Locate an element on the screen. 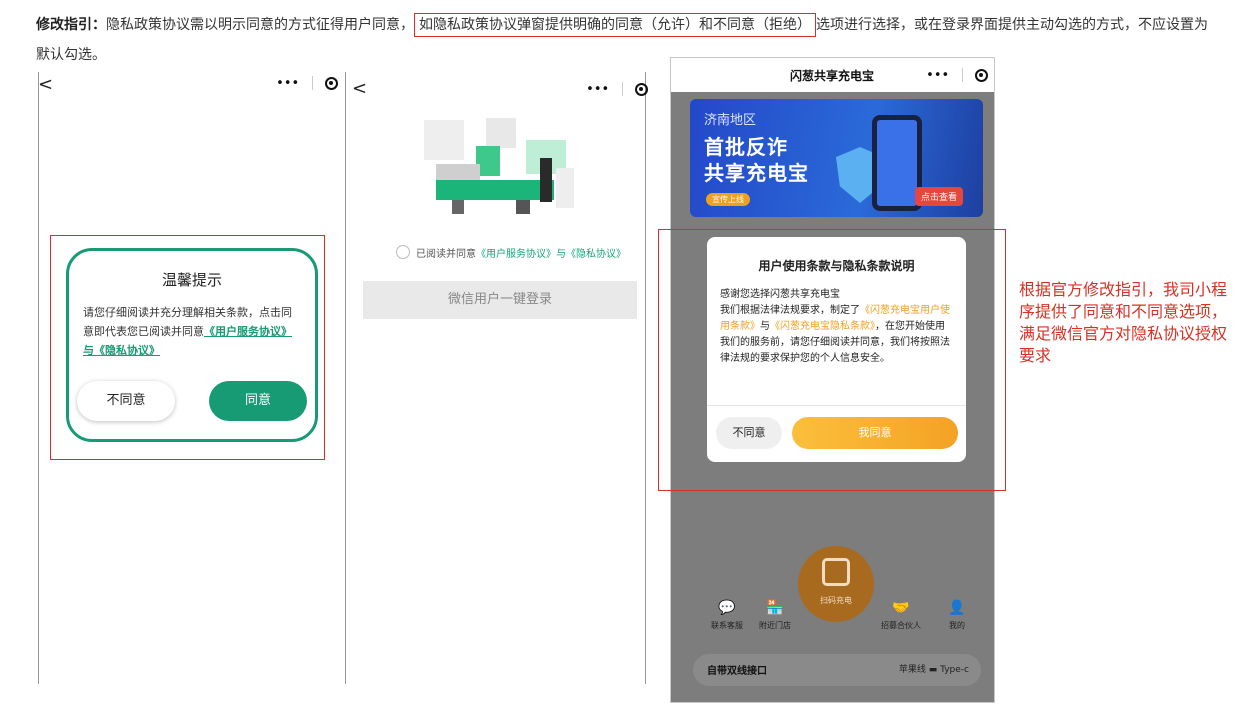  dialog-title: 温馨提示 is located at coordinates (191, 280).